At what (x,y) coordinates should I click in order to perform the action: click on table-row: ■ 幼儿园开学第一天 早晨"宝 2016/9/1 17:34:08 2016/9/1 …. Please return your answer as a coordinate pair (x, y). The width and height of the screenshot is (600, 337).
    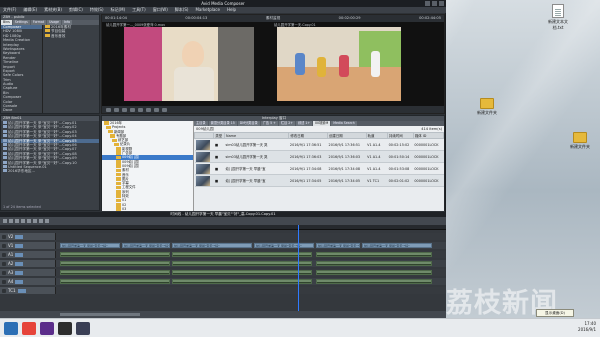
    Looking at the image, I should click on (319, 168).